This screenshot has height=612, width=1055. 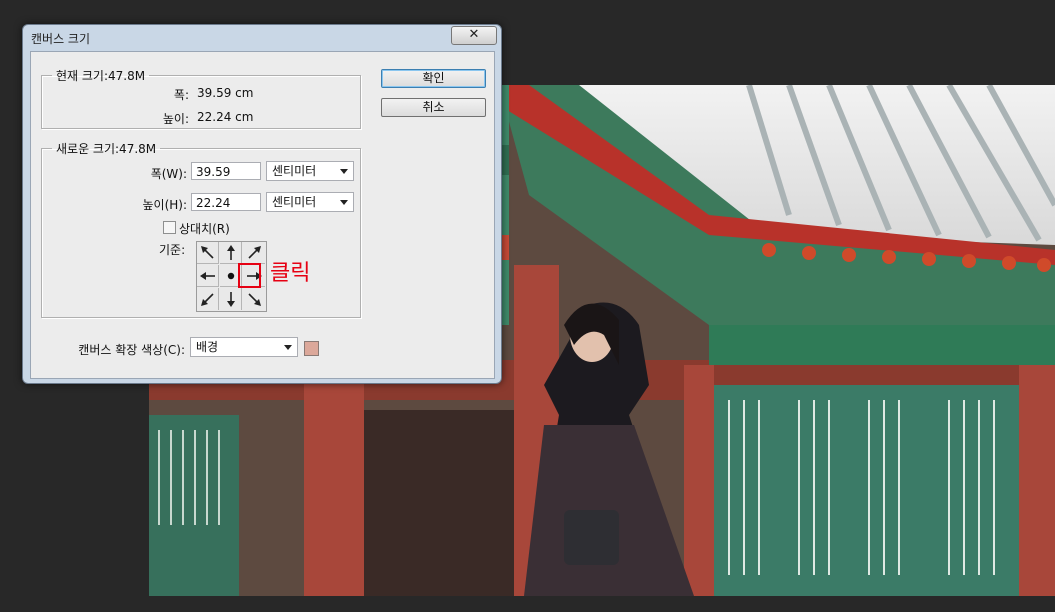 I want to click on height-unit-value: 센티미터, so click(x=294, y=202).